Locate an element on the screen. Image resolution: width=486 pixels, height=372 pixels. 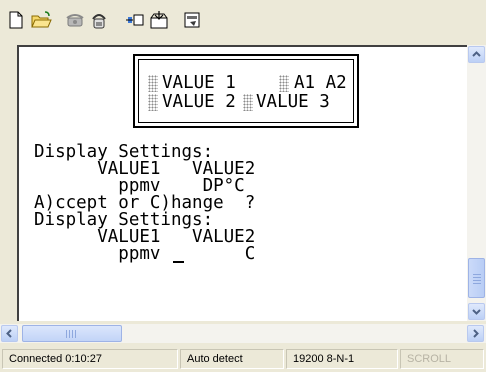
connect-phone-icon is located at coordinates (99, 20).